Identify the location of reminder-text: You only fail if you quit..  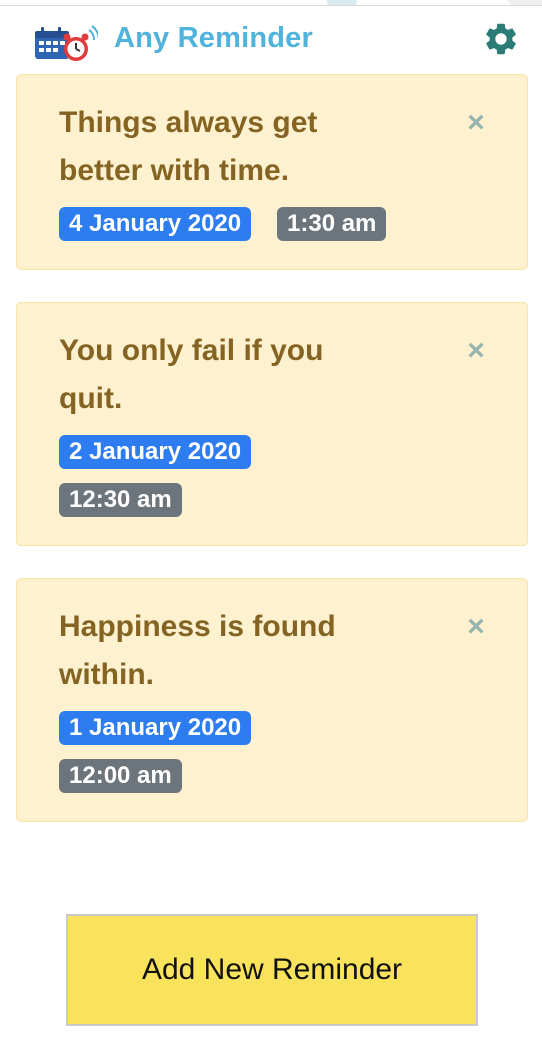
(191, 374).